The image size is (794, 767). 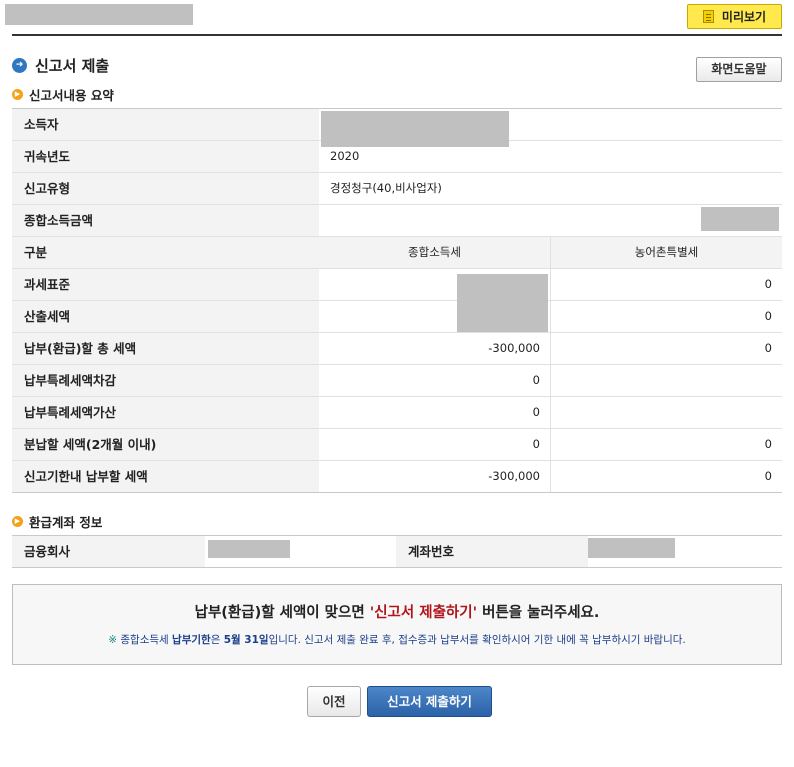 I want to click on document-icon, so click(x=708, y=16).